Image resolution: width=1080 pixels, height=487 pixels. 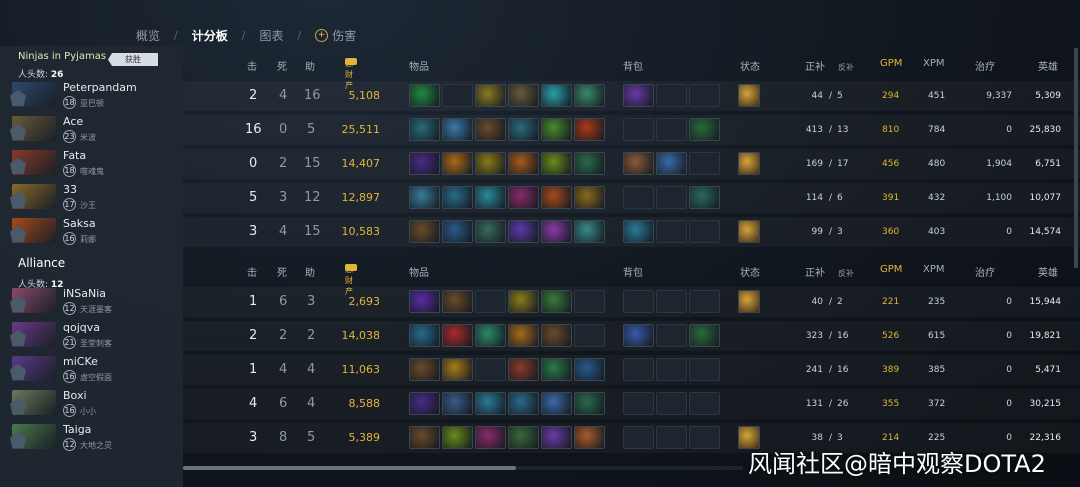 What do you see at coordinates (95, 163) in the screenshot?
I see `player-card: Fata 18 噬魂鬼` at bounding box center [95, 163].